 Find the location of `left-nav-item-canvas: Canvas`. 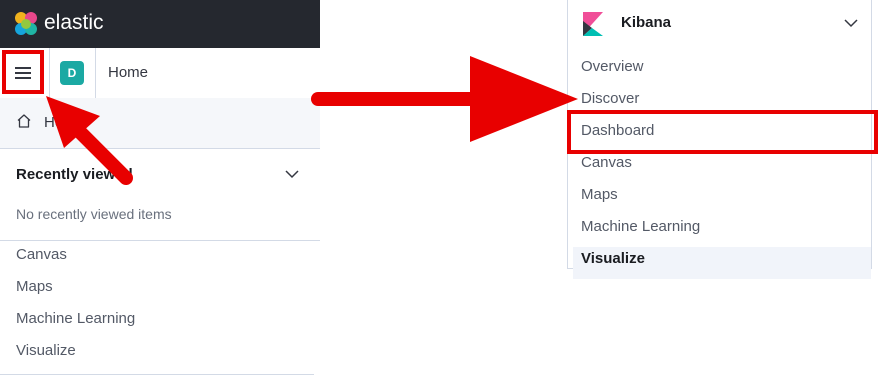

left-nav-item-canvas: Canvas is located at coordinates (75, 261).